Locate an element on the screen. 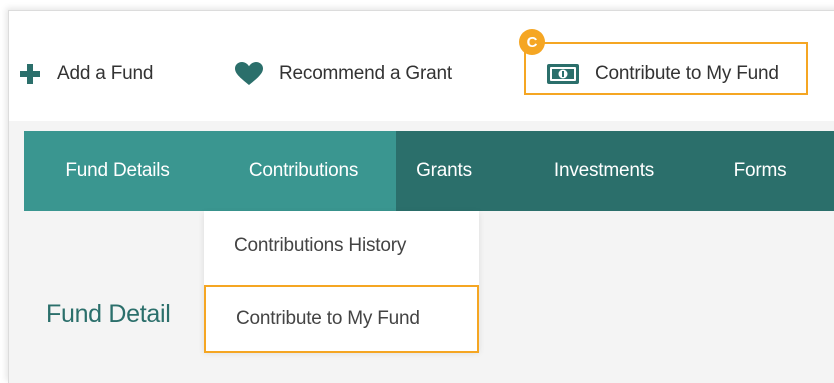 The image size is (834, 383). menu-item-contribute-to-my-fund: Contribute to My Fund is located at coordinates (341, 319).